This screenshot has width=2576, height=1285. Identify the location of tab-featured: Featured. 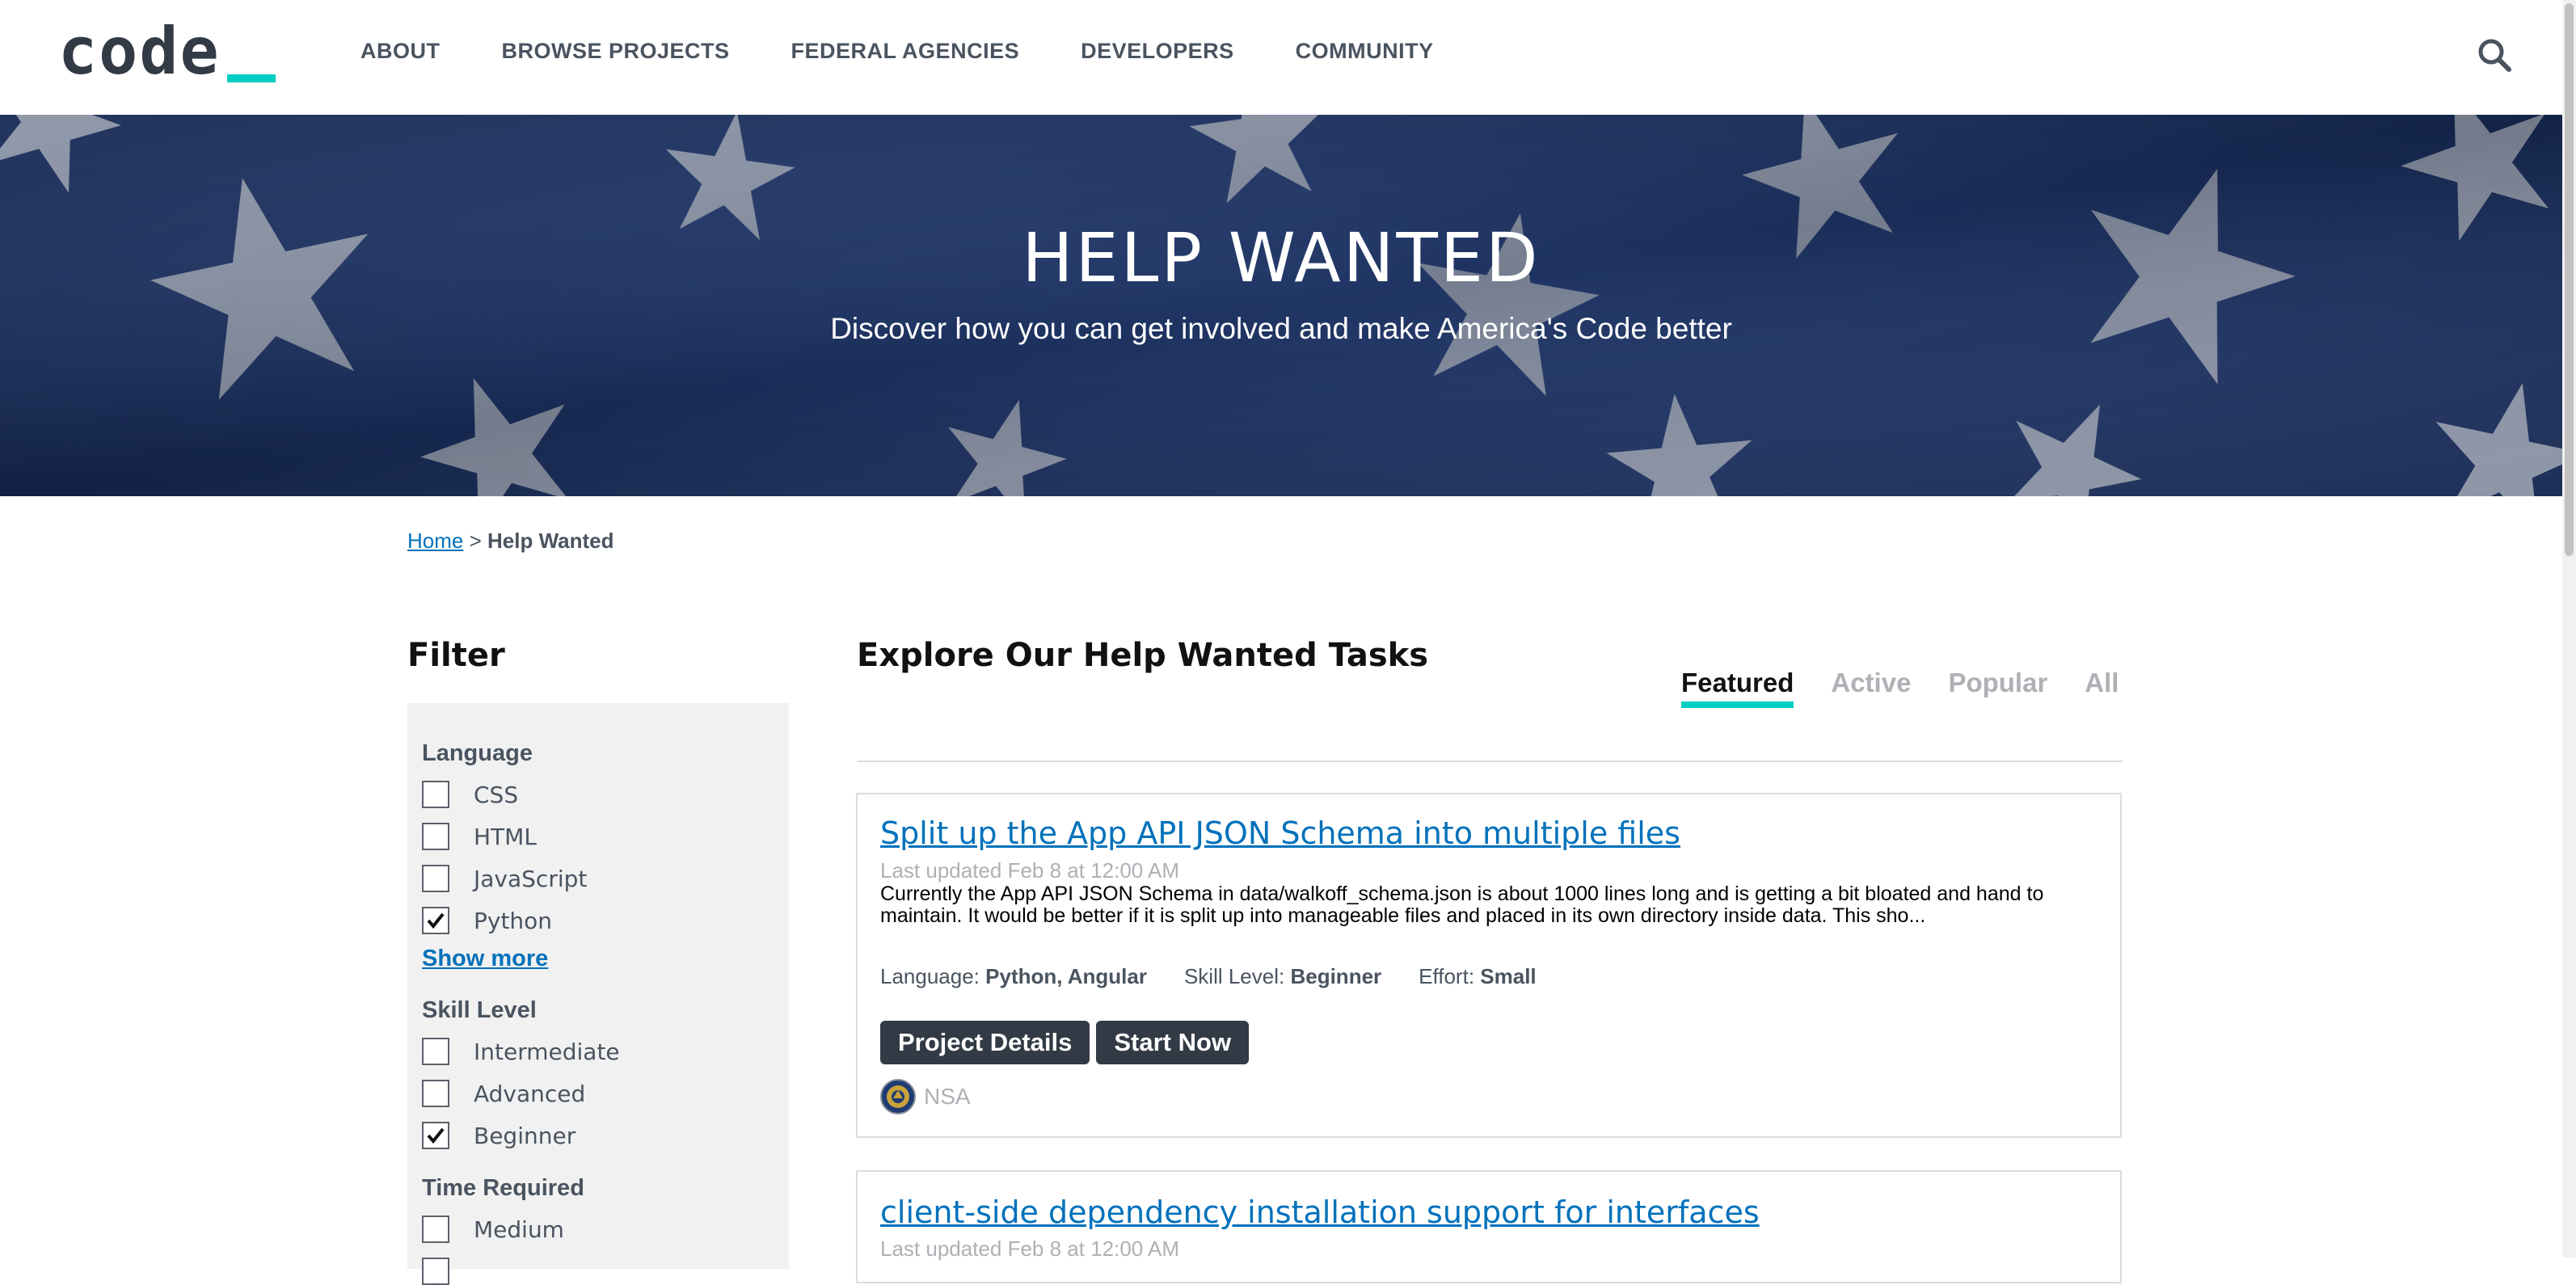
(1737, 688).